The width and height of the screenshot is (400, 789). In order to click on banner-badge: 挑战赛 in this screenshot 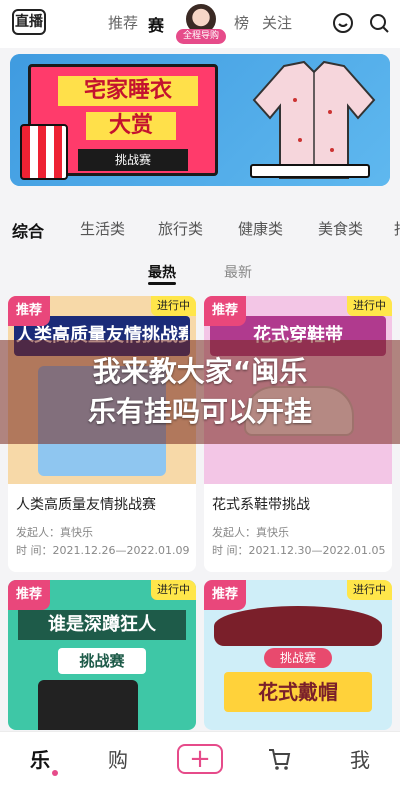, I will do `click(133, 160)`.